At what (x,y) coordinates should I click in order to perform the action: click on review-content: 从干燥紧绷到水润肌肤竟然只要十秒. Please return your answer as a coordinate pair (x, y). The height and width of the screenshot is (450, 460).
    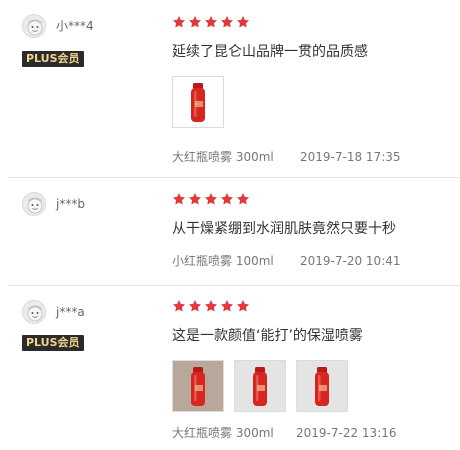
    Looking at the image, I should click on (284, 229).